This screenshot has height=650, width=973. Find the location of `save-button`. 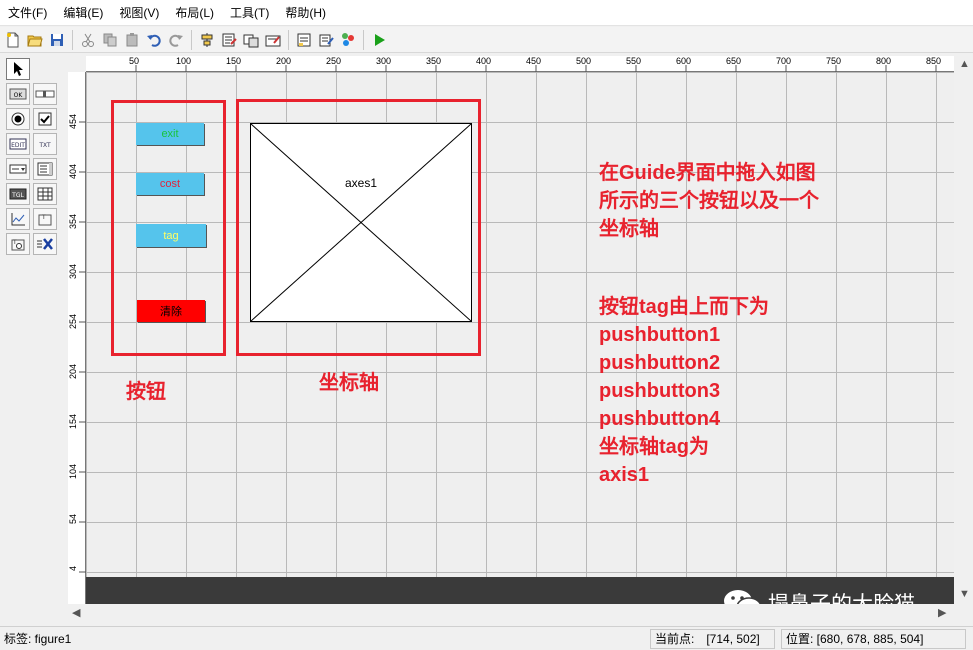

save-button is located at coordinates (57, 40).